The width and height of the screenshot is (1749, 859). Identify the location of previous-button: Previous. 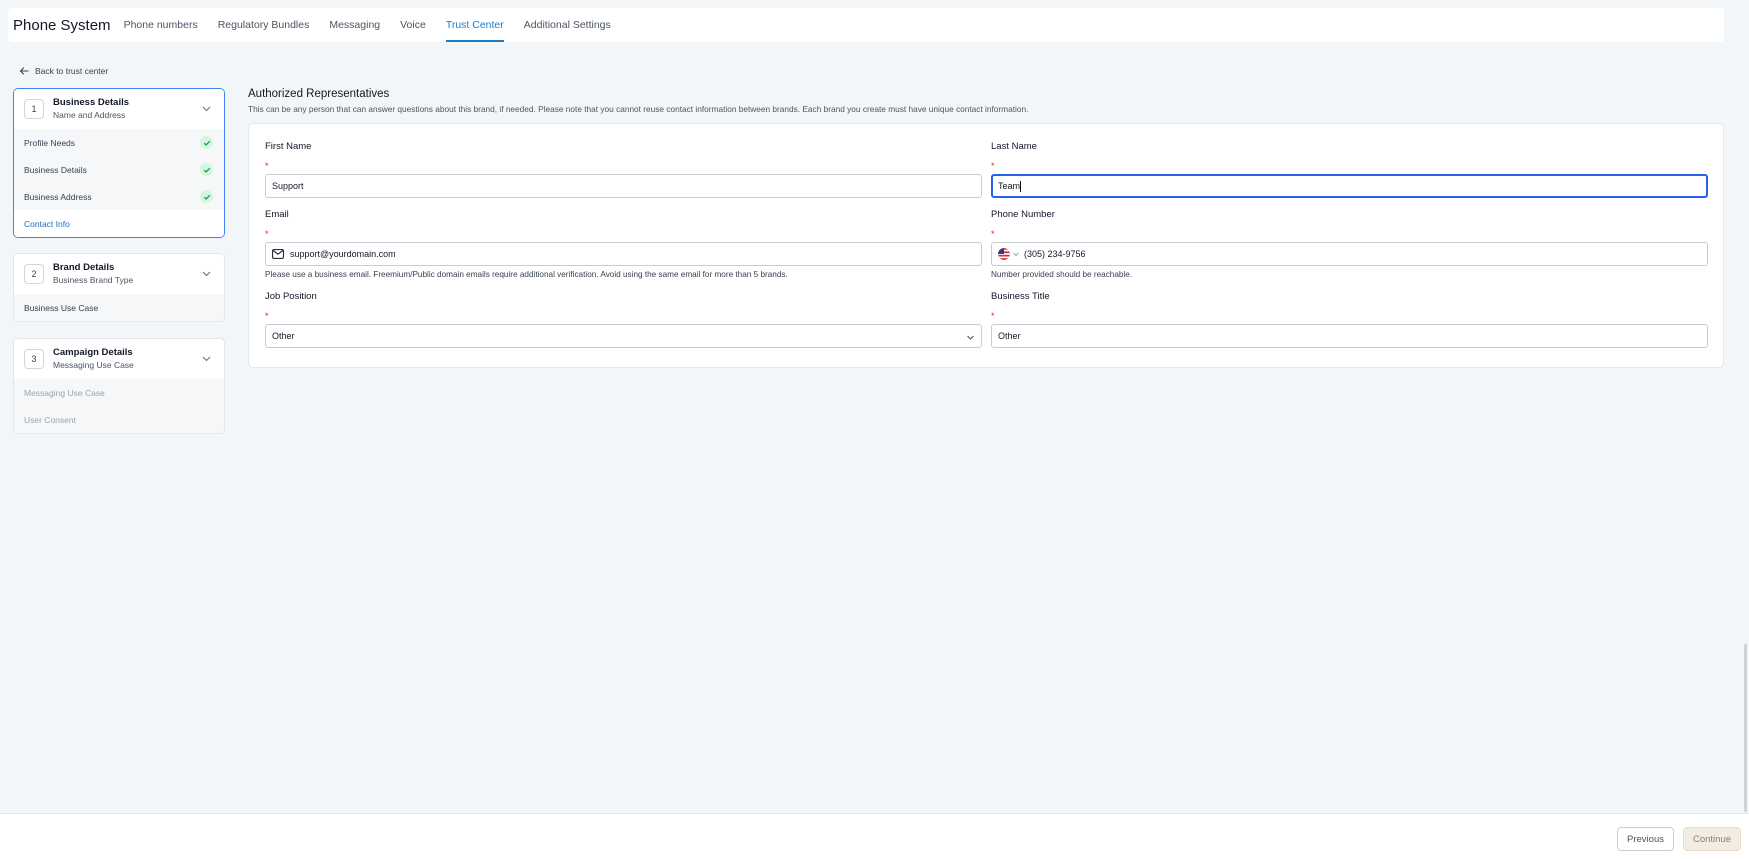
(1645, 839).